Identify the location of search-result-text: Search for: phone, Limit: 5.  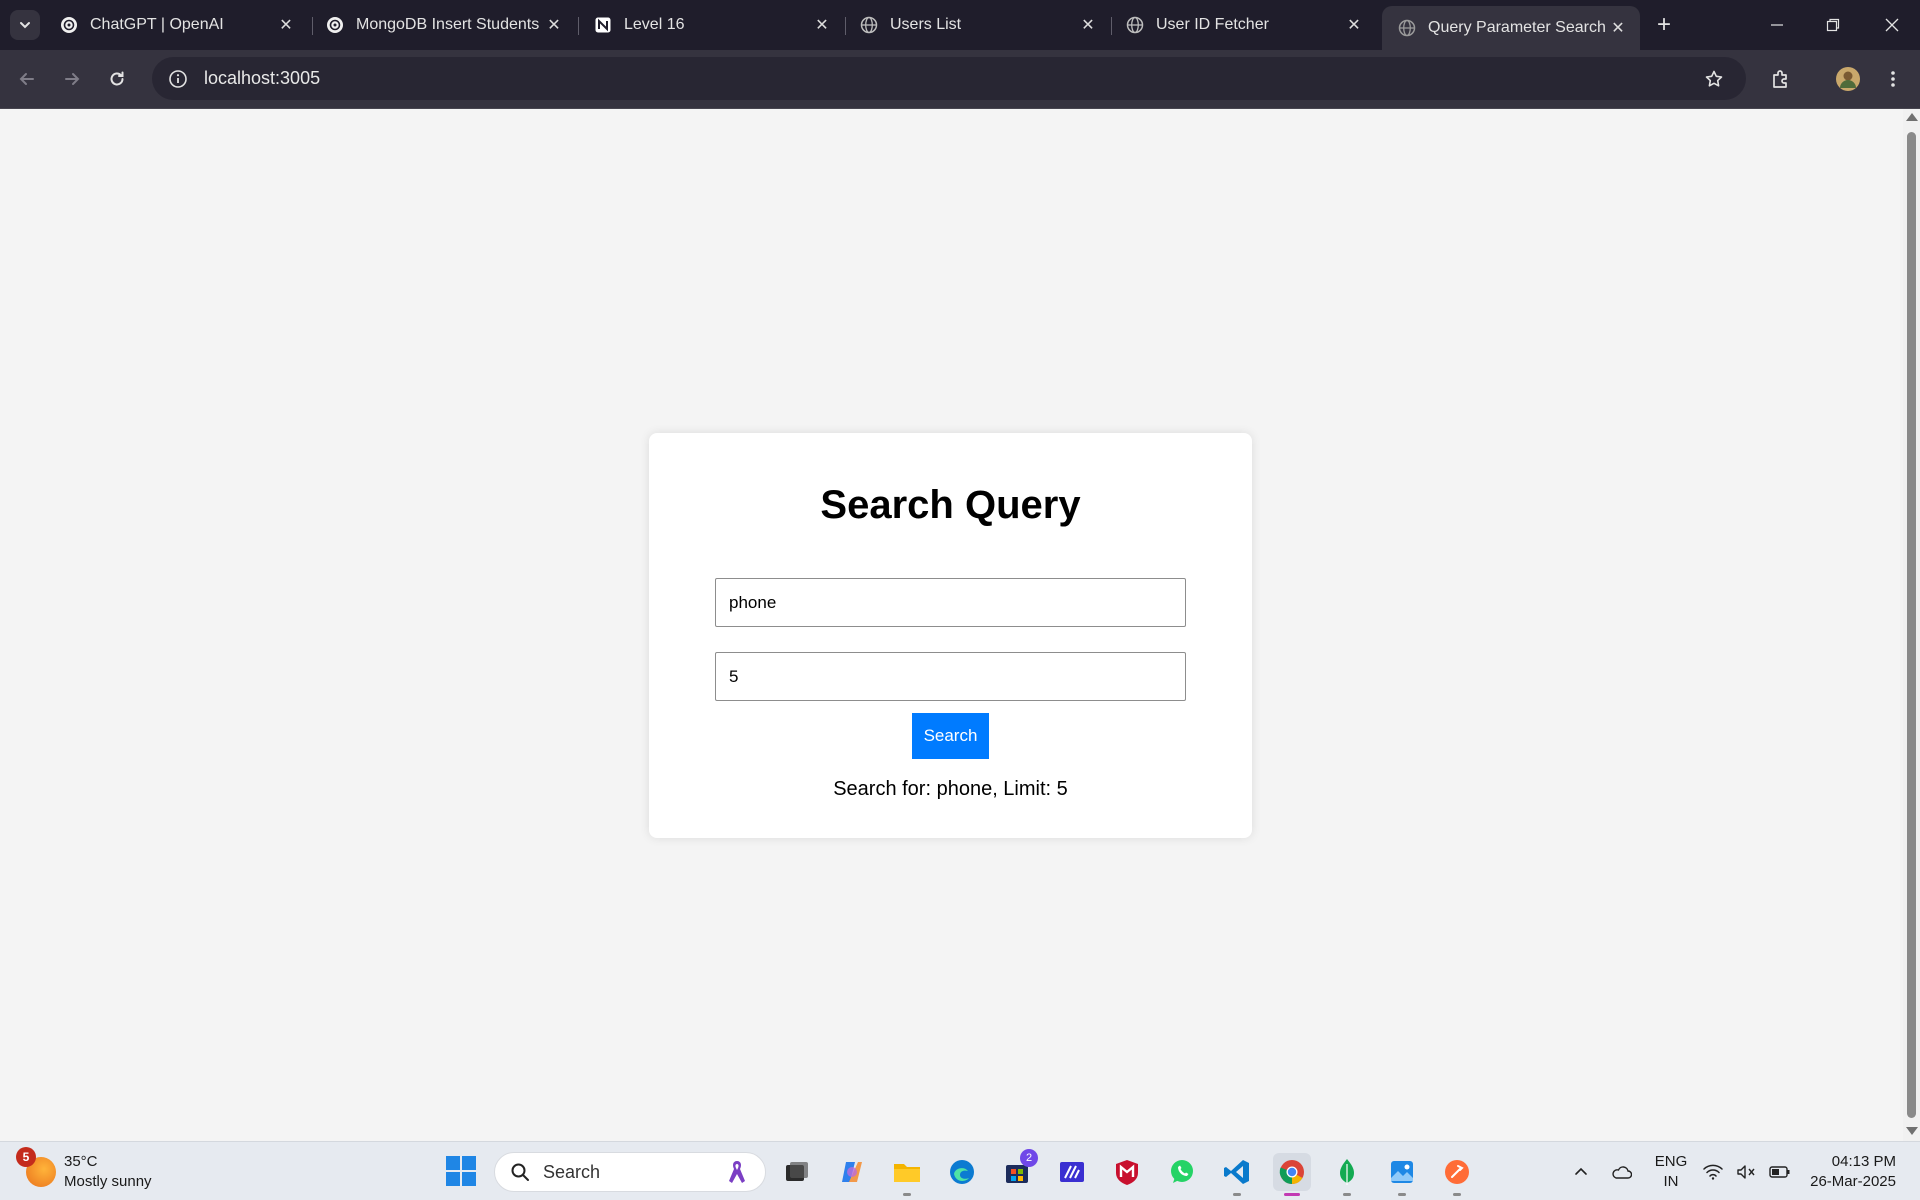
(950, 789).